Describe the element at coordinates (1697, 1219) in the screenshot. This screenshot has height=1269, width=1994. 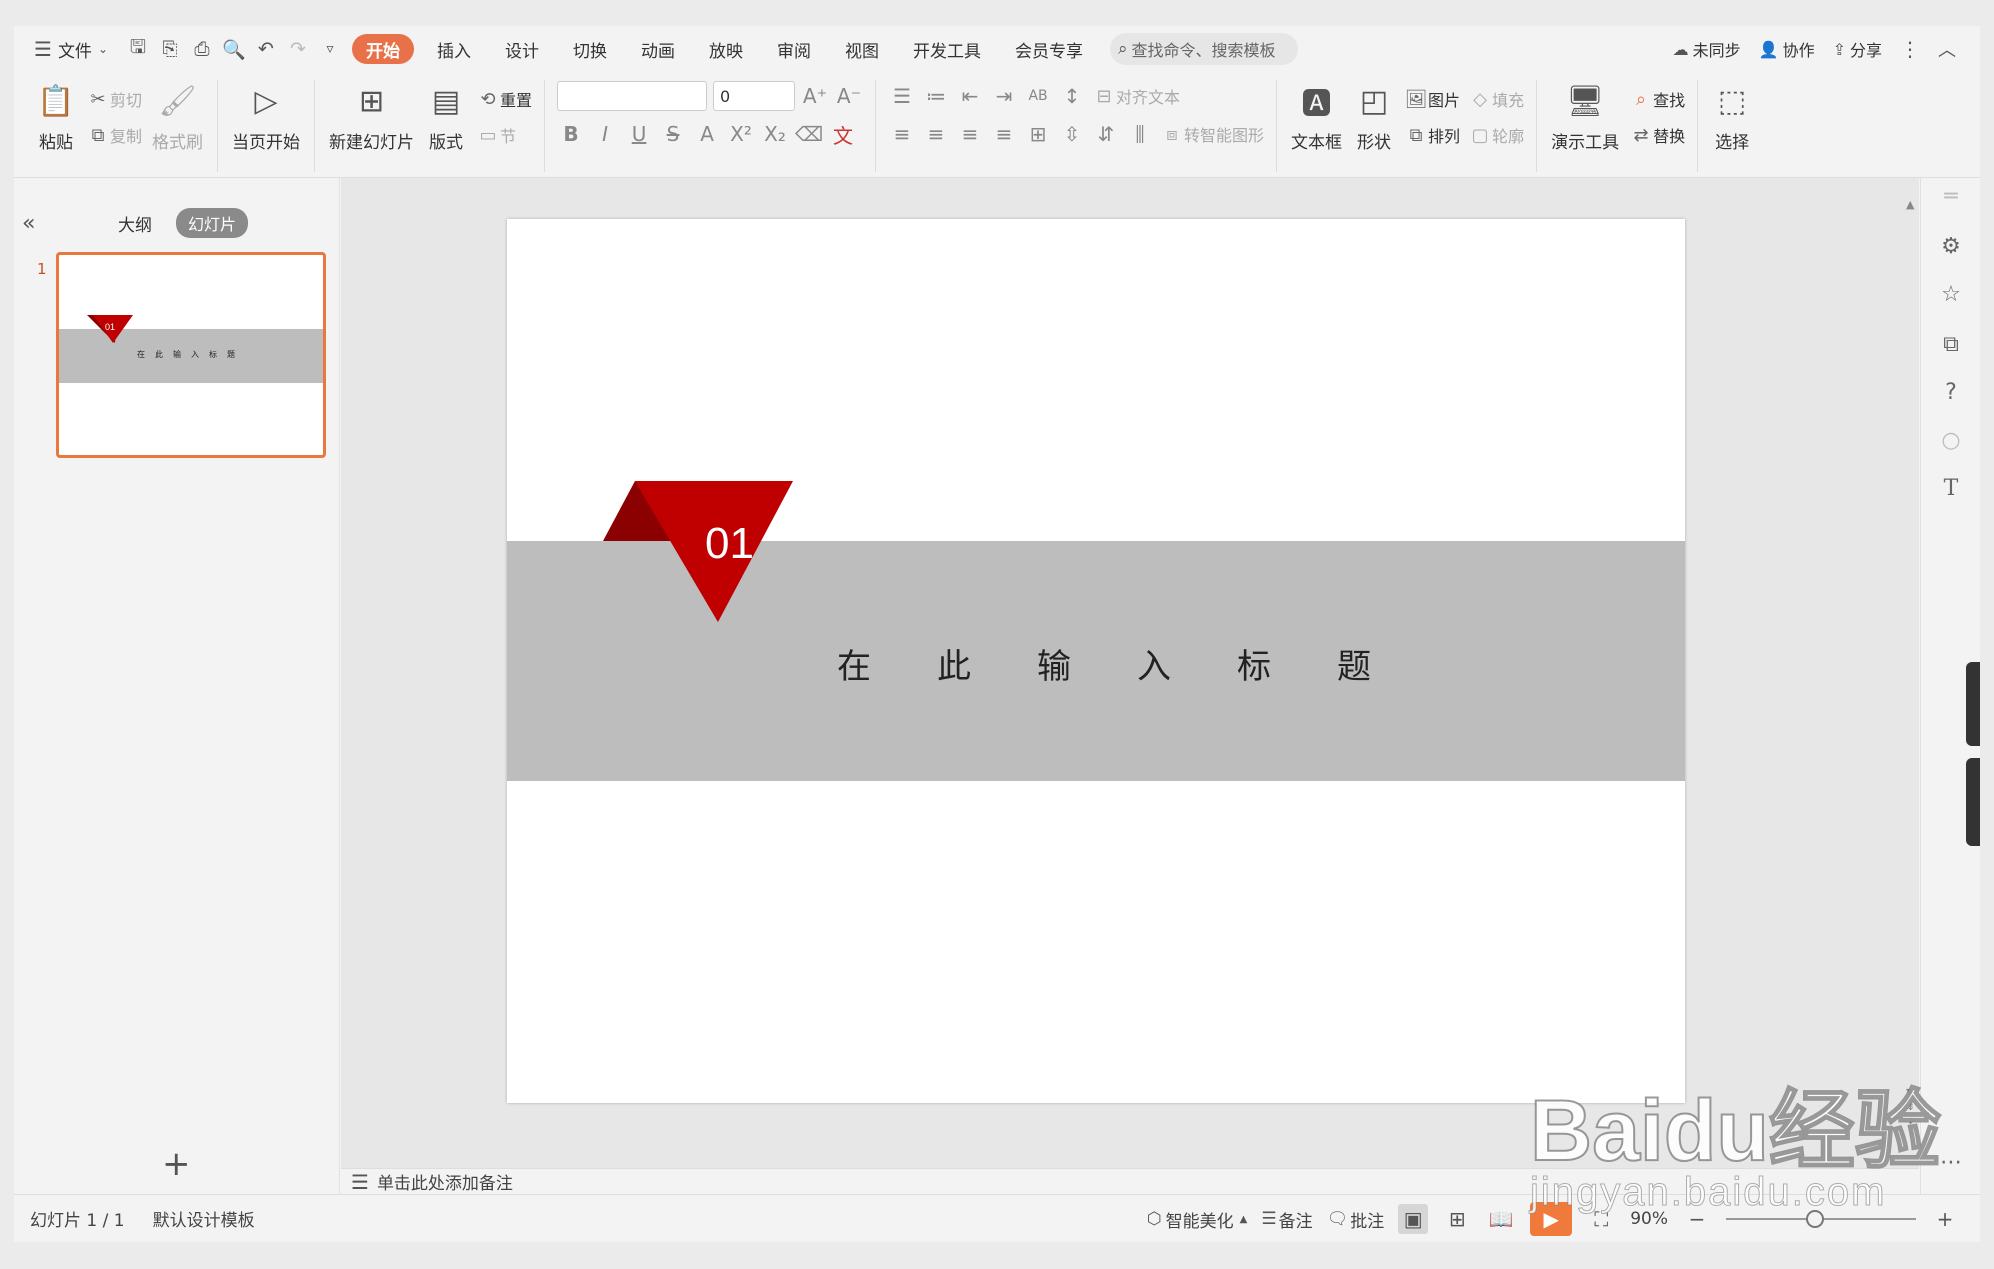
I see `zoom-out-icon: −` at that location.